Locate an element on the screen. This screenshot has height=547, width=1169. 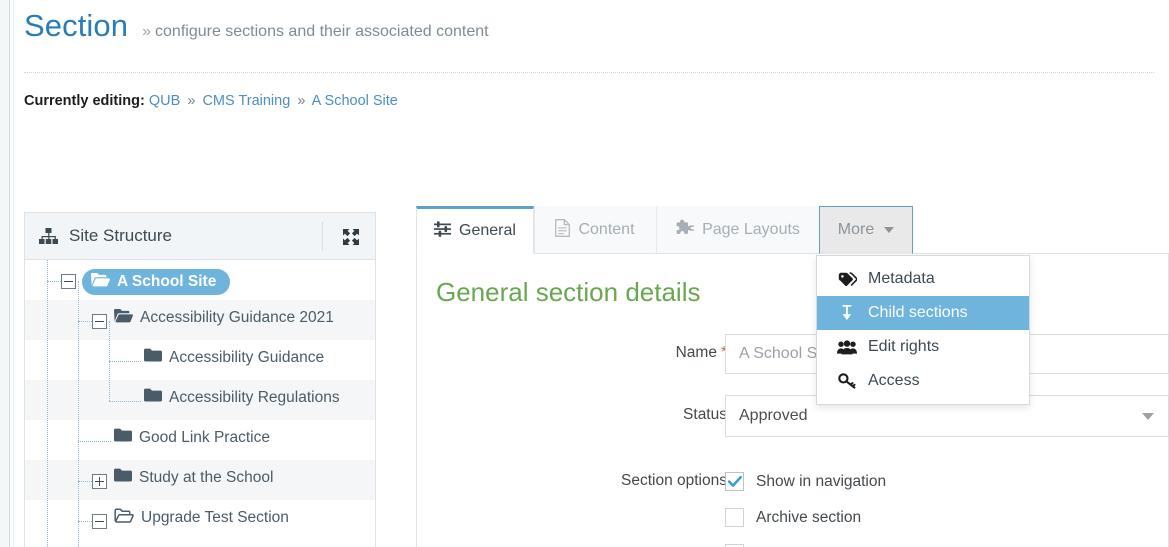
tab-more-label: More is located at coordinates (856, 229).